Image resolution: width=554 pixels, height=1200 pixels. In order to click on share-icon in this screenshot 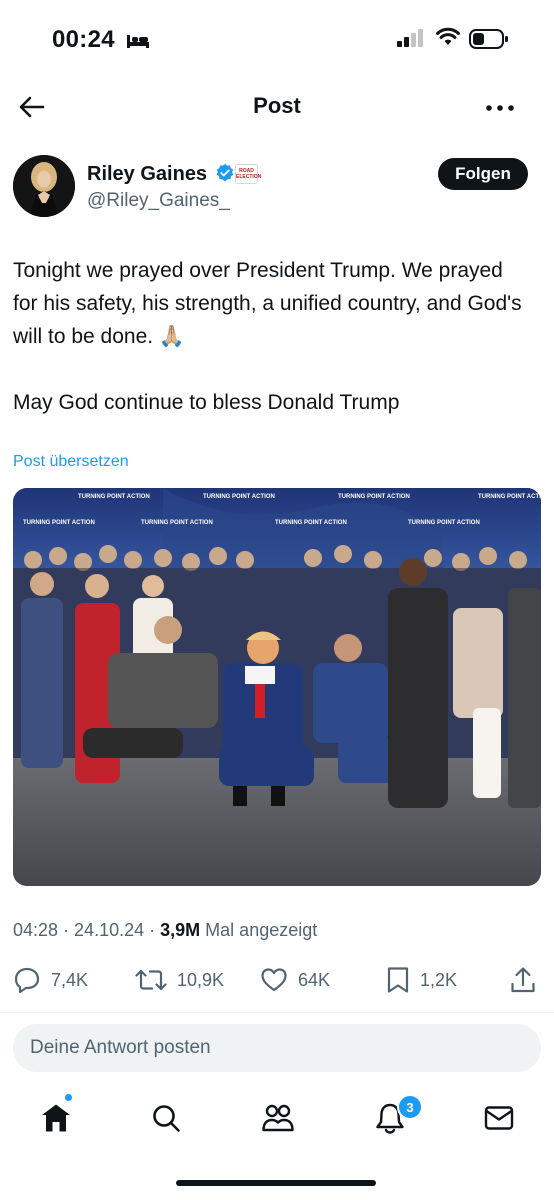, I will do `click(523, 980)`.